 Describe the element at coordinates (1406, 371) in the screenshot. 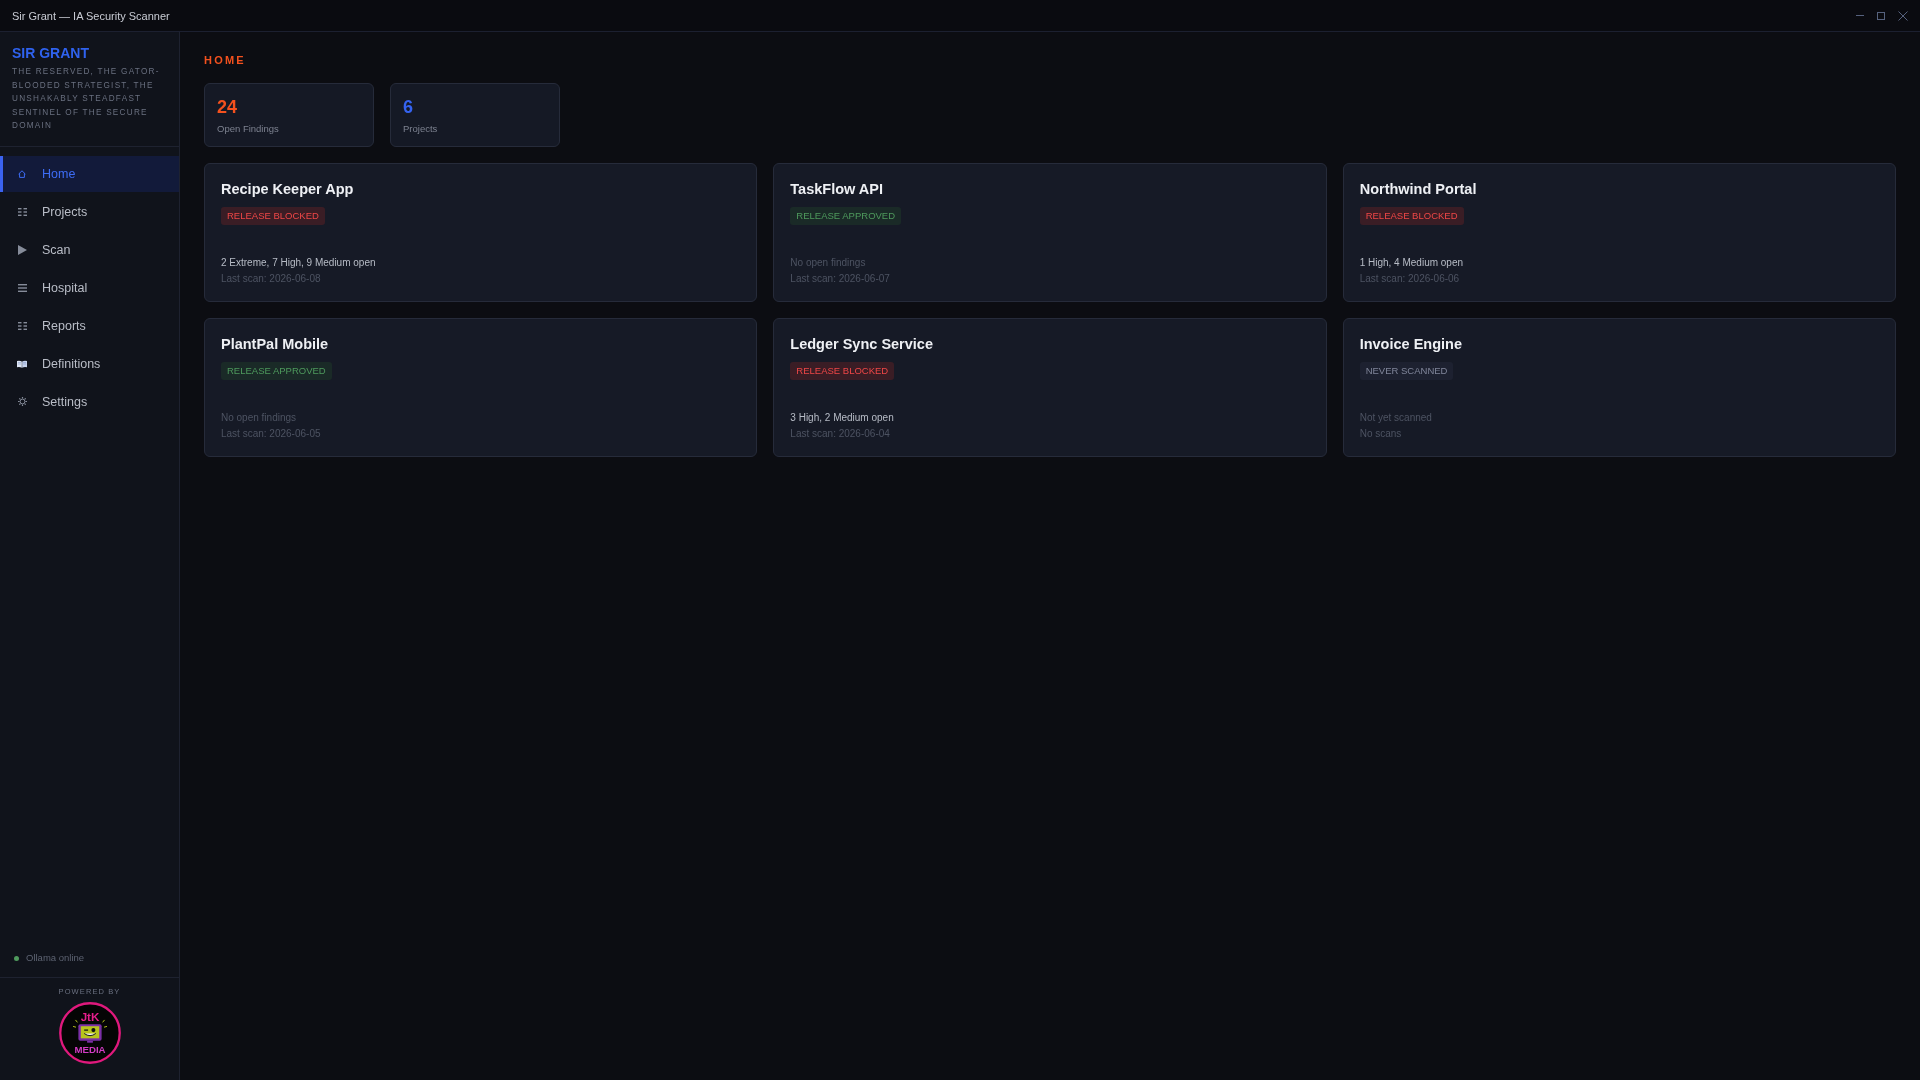

I see `status-badge: NEVER SCANNED` at that location.